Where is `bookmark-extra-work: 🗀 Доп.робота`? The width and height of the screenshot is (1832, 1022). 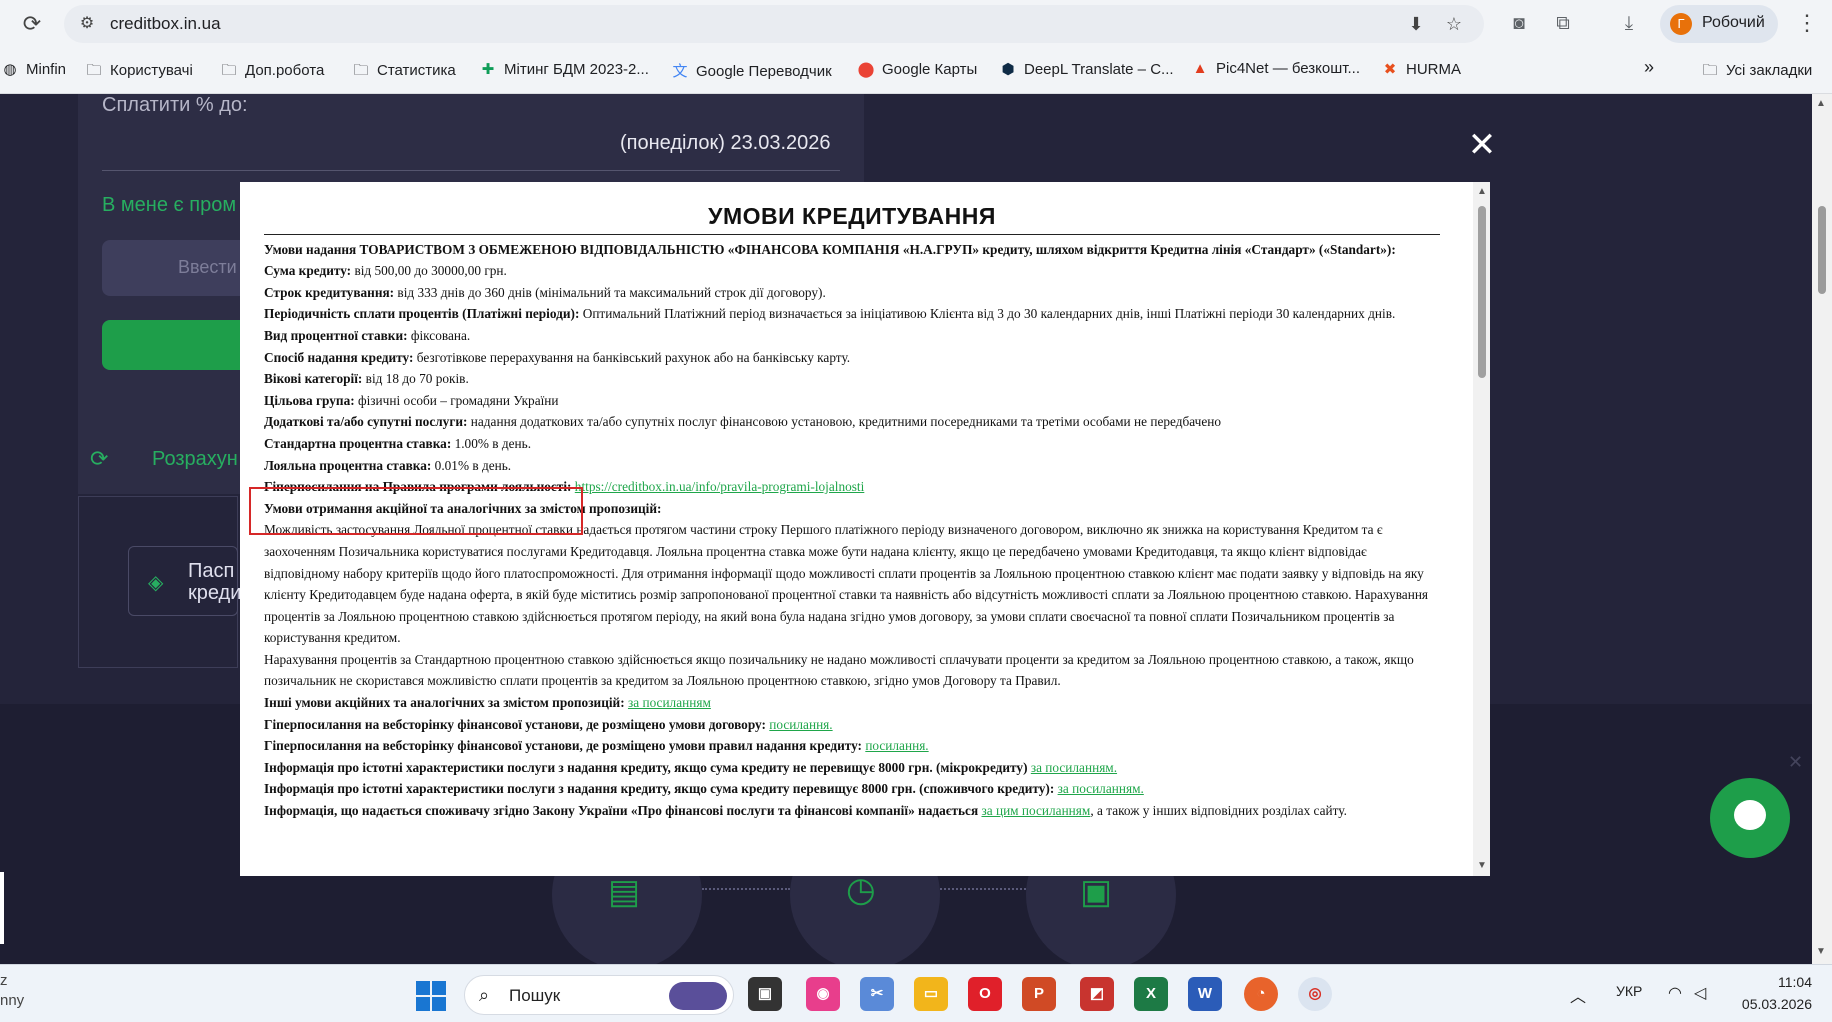 bookmark-extra-work: 🗀 Доп.робота is located at coordinates (271, 71).